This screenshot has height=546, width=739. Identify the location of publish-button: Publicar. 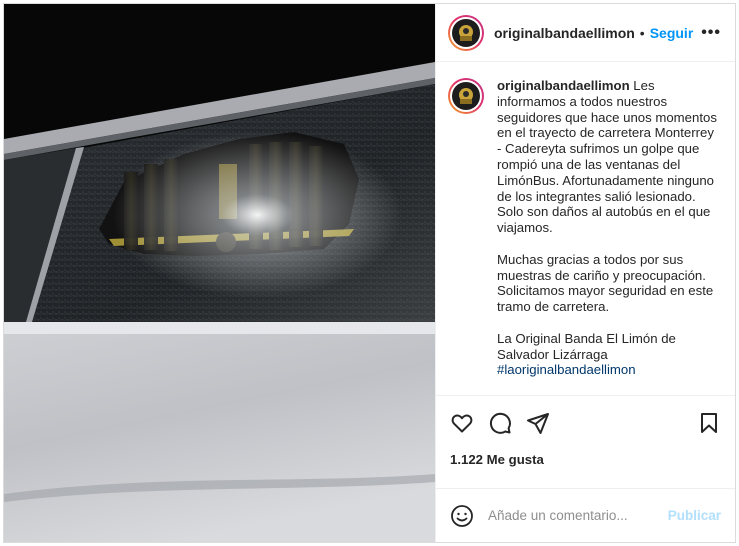
(694, 515).